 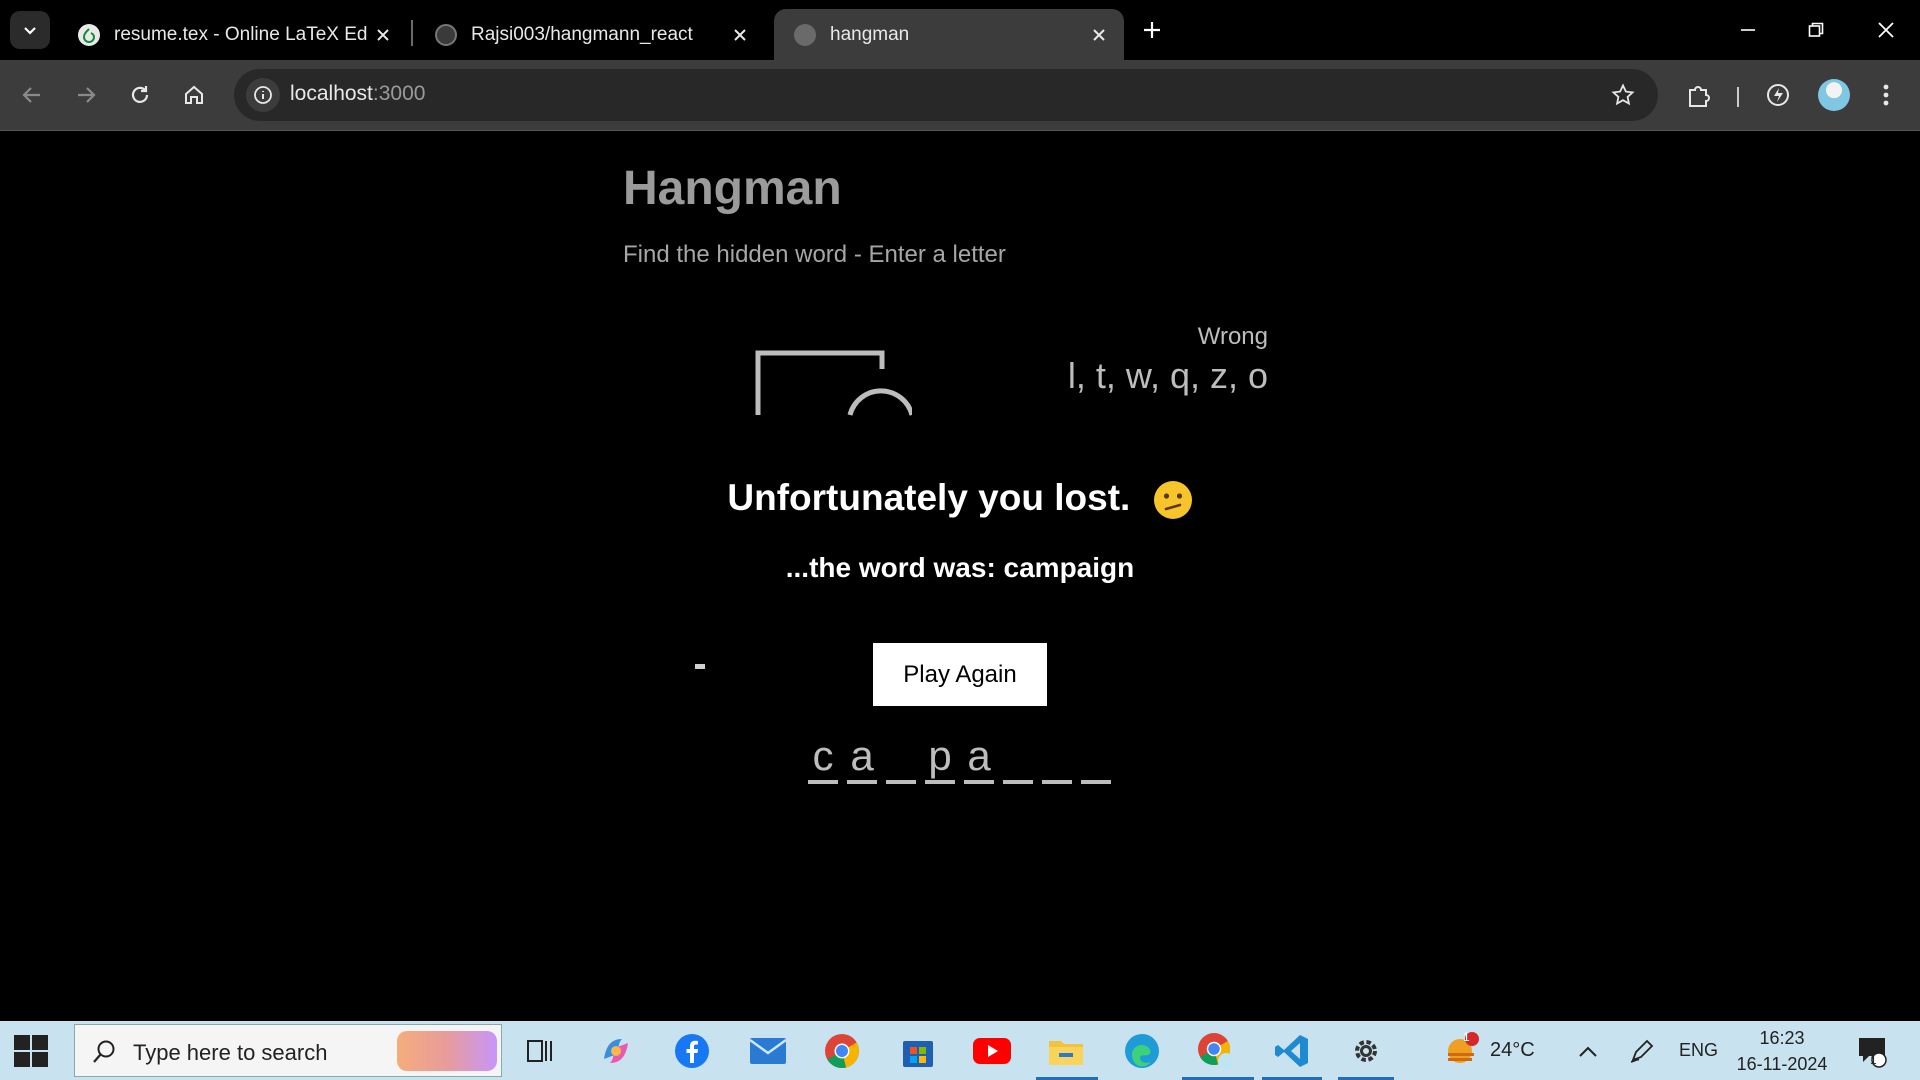 I want to click on search-highlight-image, so click(x=447, y=1051).